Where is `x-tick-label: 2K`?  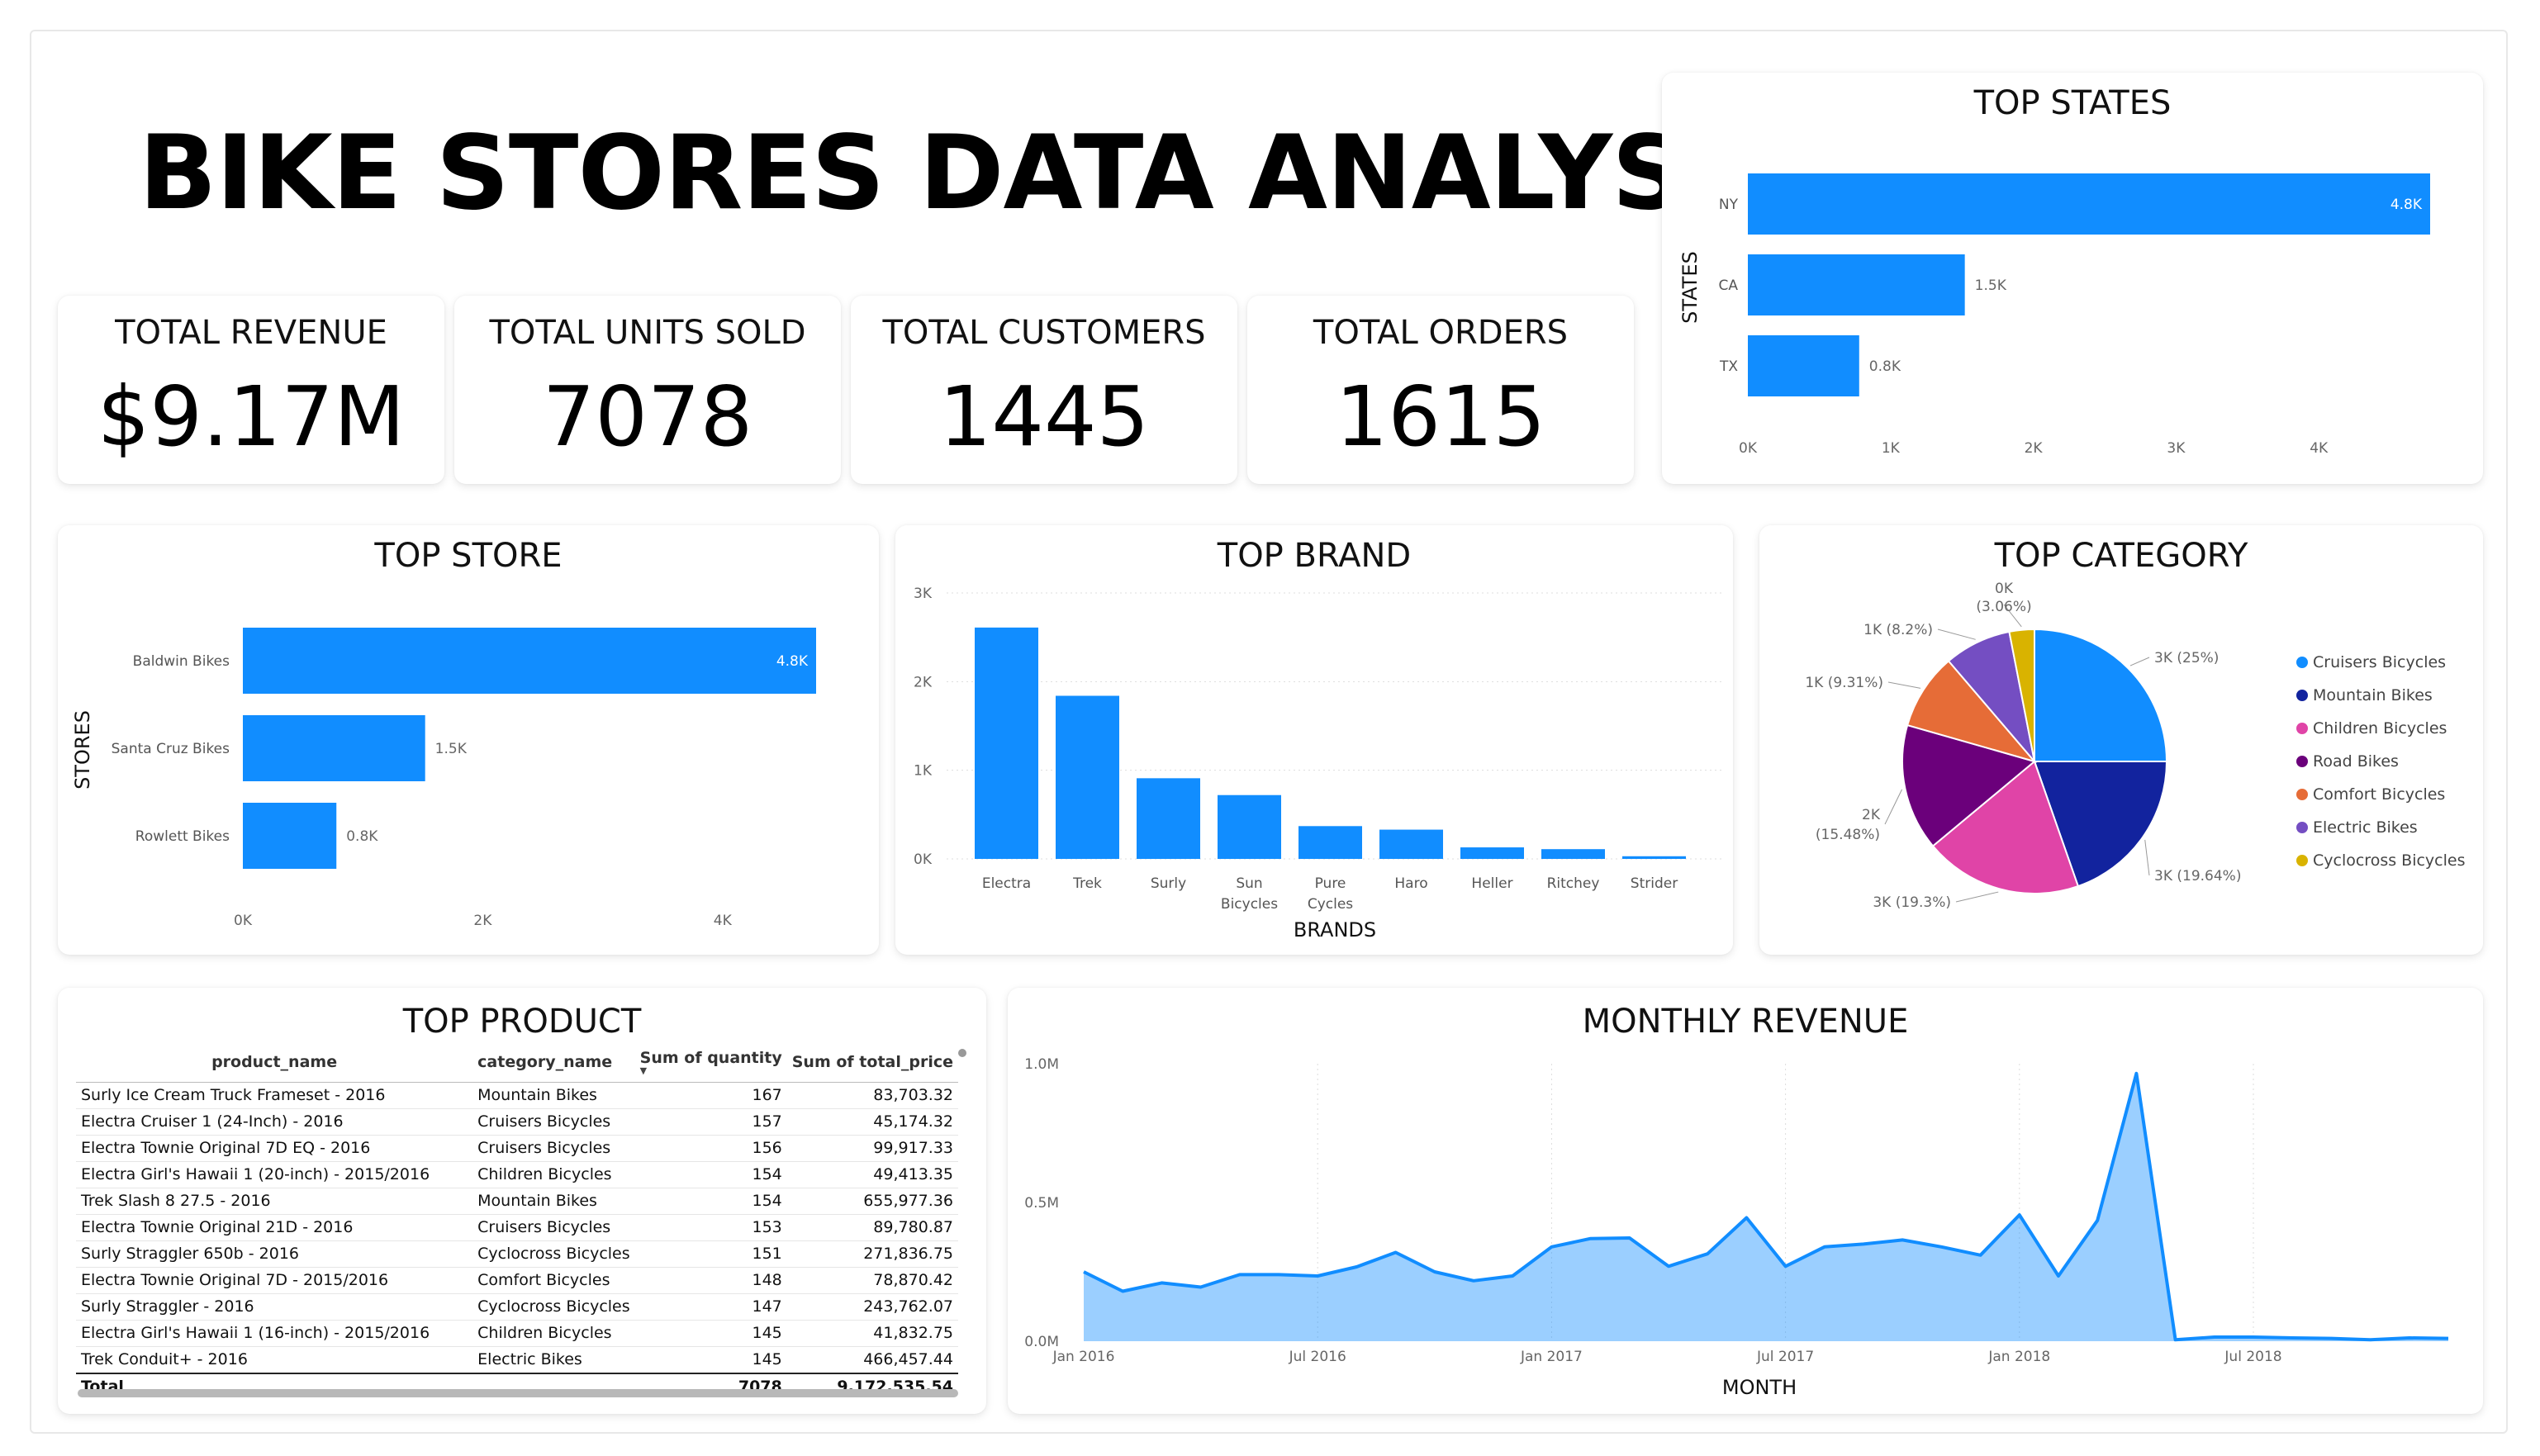
x-tick-label: 2K is located at coordinates (2035, 448).